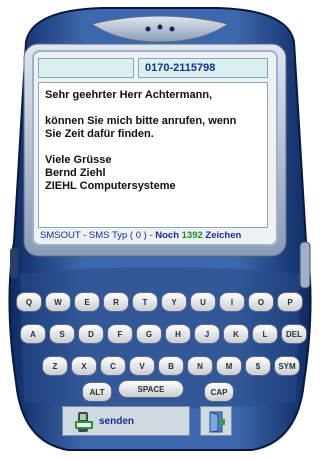 The height and width of the screenshot is (459, 320). What do you see at coordinates (110, 186) in the screenshot?
I see `message-line: ZIEHL Computersysteme` at bounding box center [110, 186].